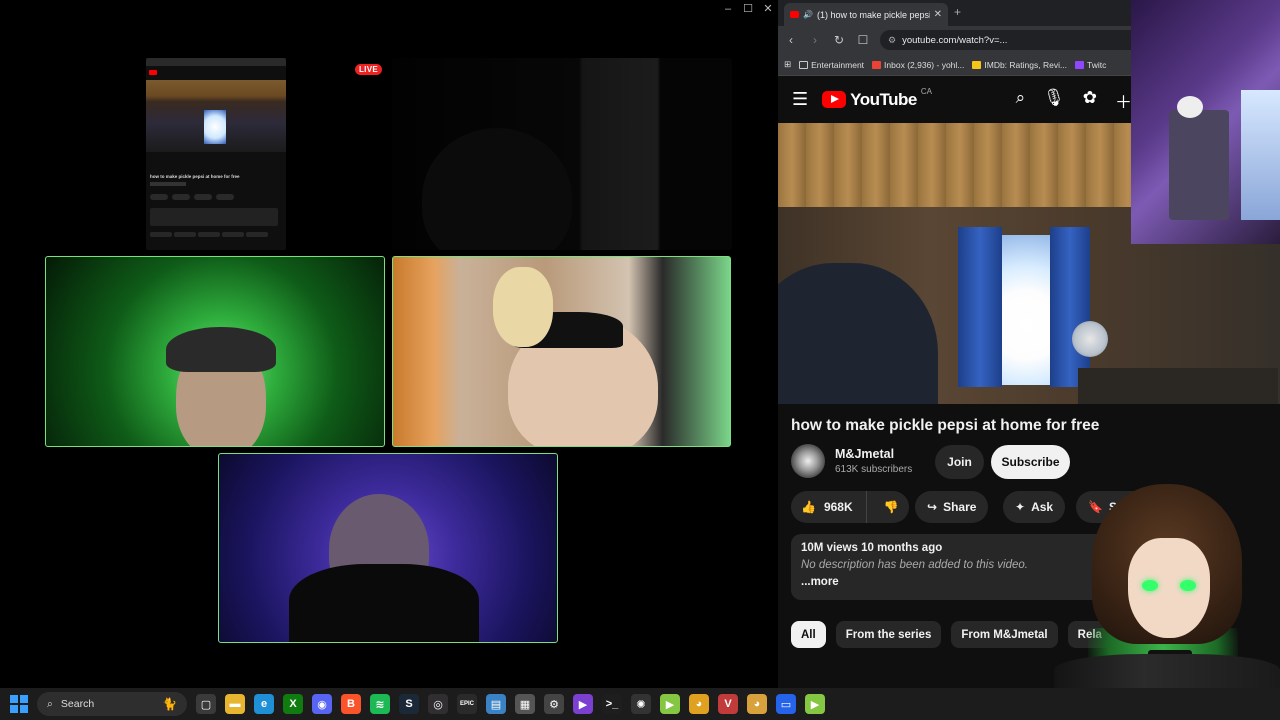 The image size is (1280, 720). I want to click on taskbar: ⌕ Search 🐈 ▢ ▬ e X ◉ B ≋ S ◎ EPIC ▤ ▦ ⚙ ▶ >_ ✺ ▶ ◕ V ◕ ▭ ▶, so click(640, 704).